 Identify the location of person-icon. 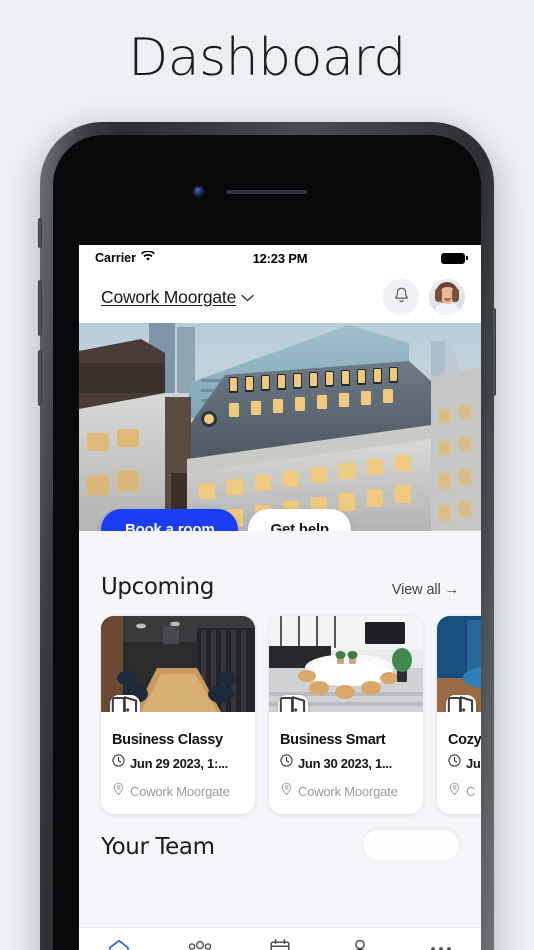
(360, 943).